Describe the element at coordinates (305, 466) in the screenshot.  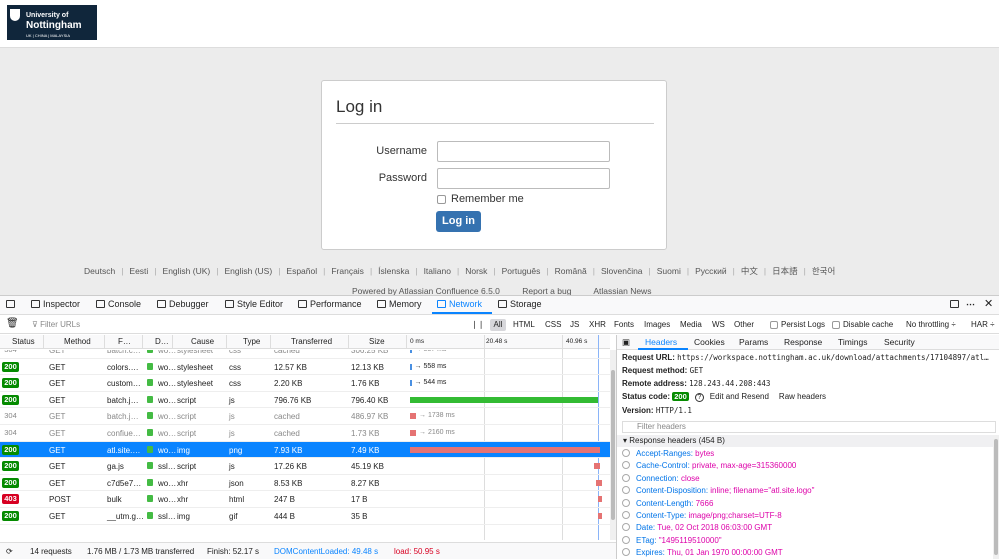
I see `request-row: 200 GET ga.js ssl… script js 17.26 KB 45.19 KB` at that location.